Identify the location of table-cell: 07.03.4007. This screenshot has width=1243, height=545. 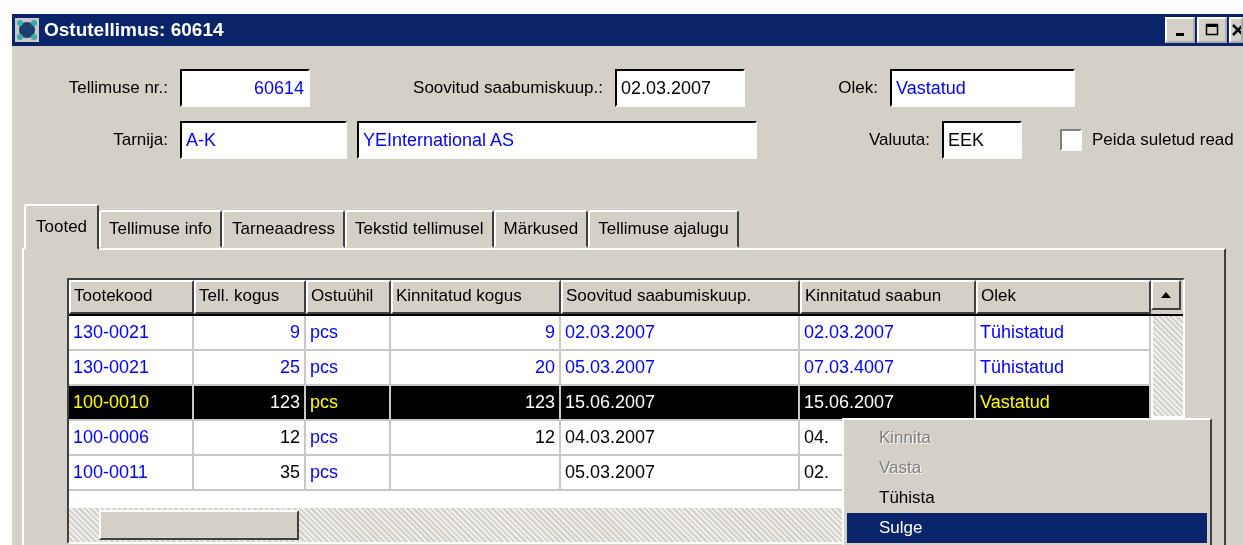
(888, 367).